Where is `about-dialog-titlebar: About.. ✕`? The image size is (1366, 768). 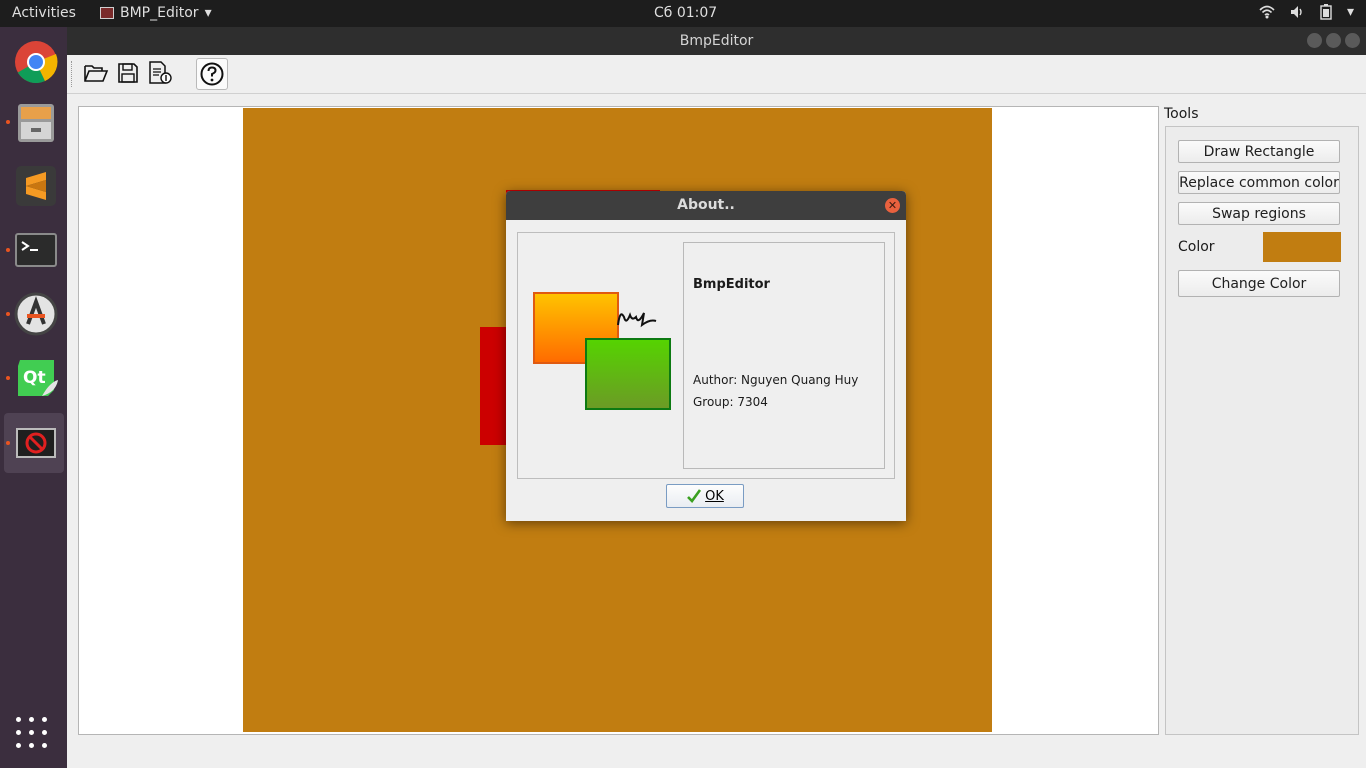
about-dialog-titlebar: About.. ✕ is located at coordinates (706, 205).